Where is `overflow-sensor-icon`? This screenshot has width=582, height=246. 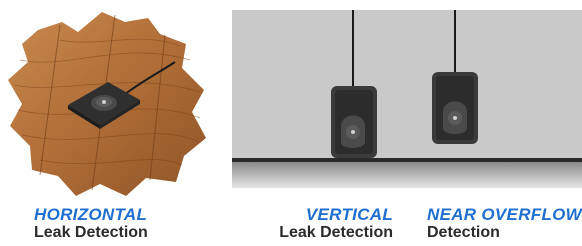
overflow-sensor-icon is located at coordinates (455, 108).